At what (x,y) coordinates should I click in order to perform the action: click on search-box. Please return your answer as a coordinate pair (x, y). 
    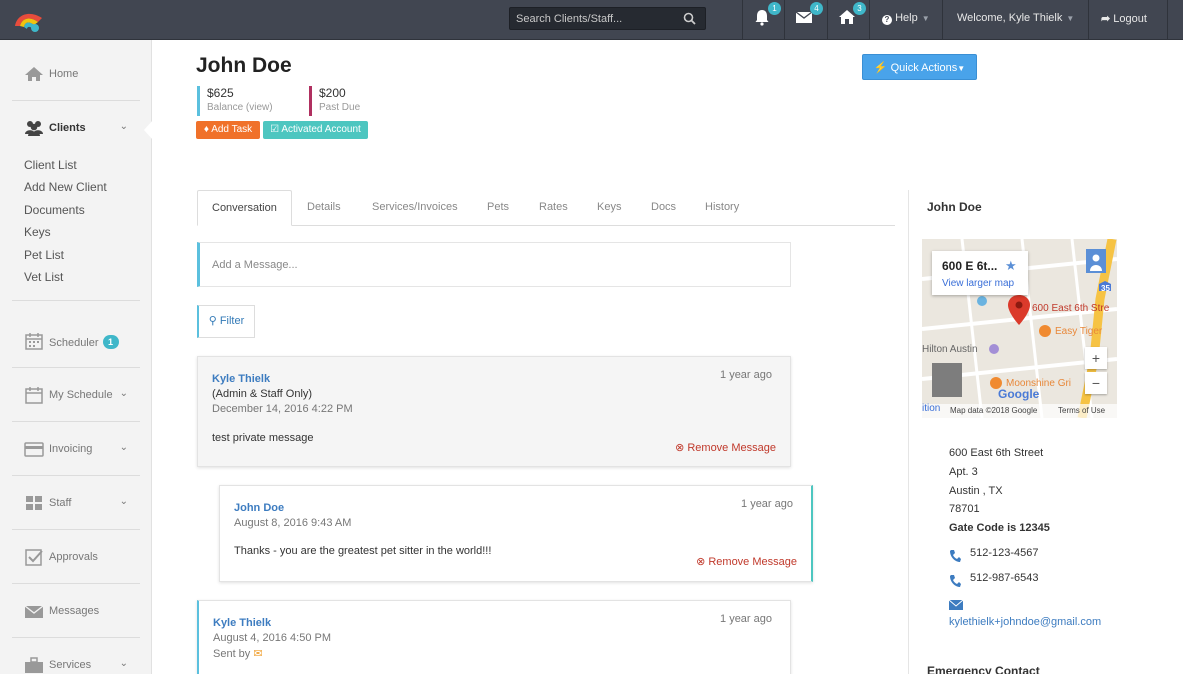
    Looking at the image, I should click on (607, 18).